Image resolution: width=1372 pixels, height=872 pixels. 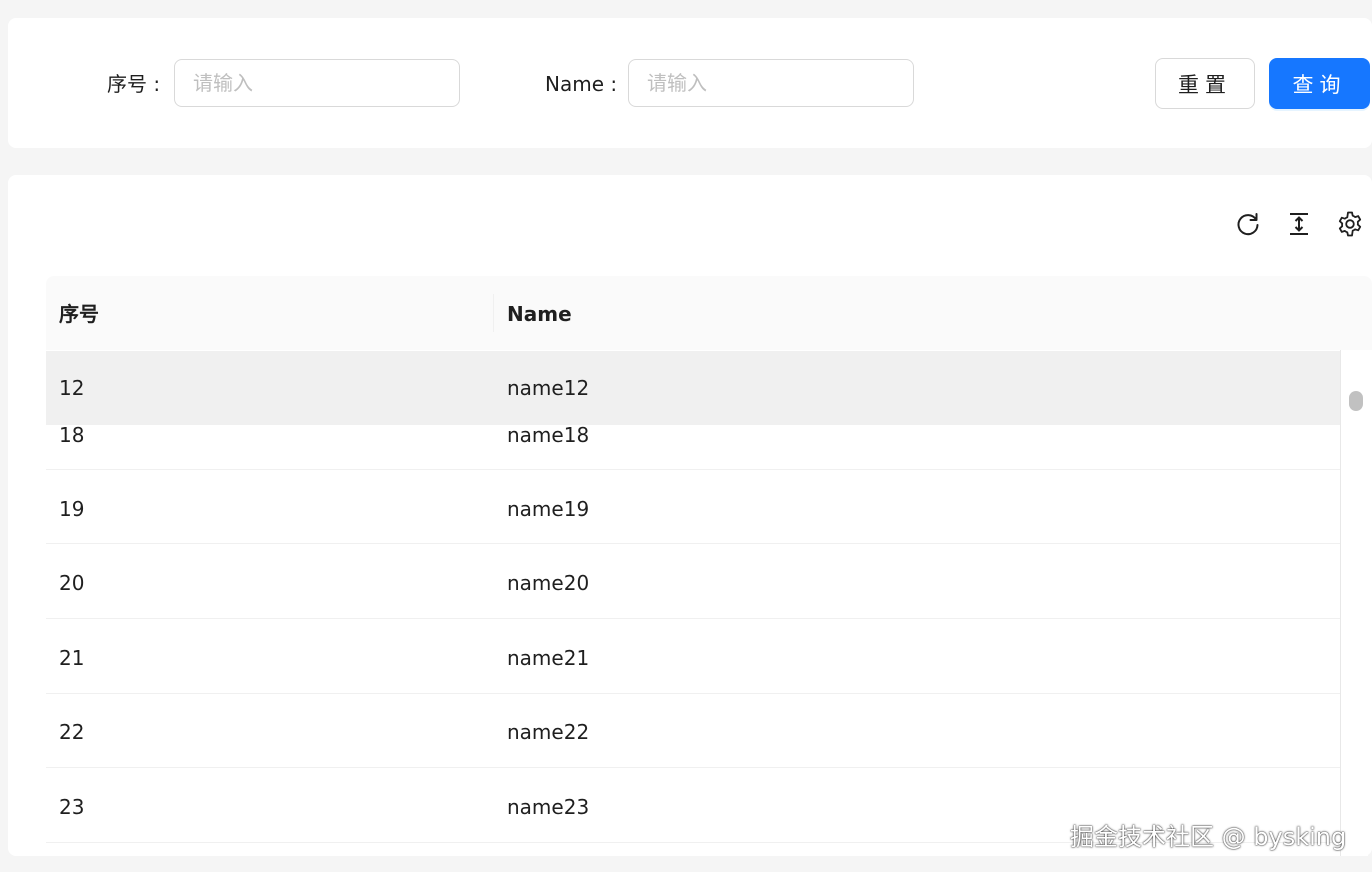 What do you see at coordinates (693, 507) in the screenshot?
I see `table-row: 19 name19` at bounding box center [693, 507].